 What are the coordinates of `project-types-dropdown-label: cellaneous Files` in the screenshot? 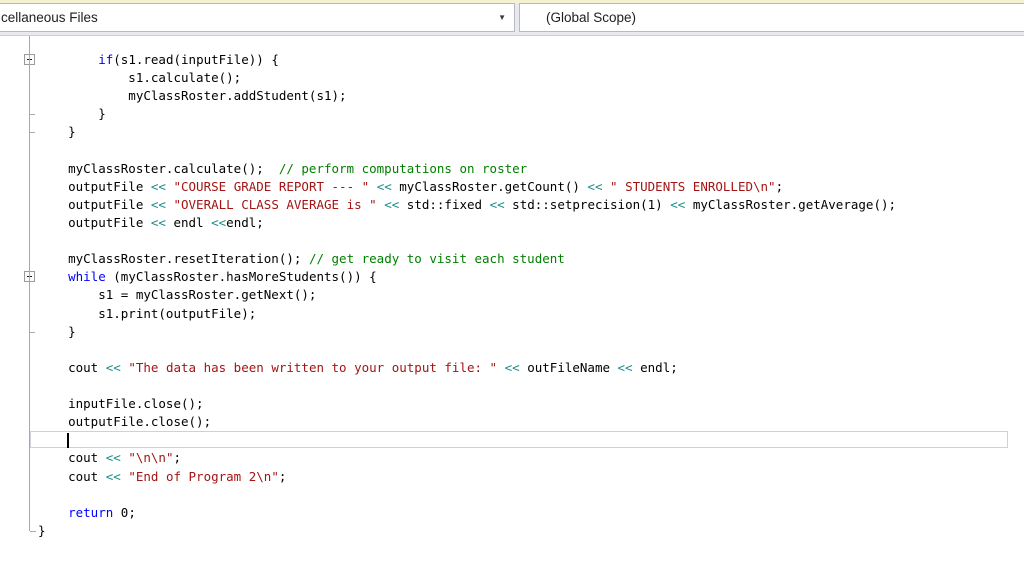 It's located at (49, 17).